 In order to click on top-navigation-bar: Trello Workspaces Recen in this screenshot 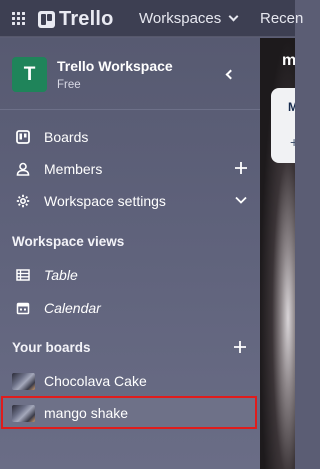, I will do `click(151, 18)`.